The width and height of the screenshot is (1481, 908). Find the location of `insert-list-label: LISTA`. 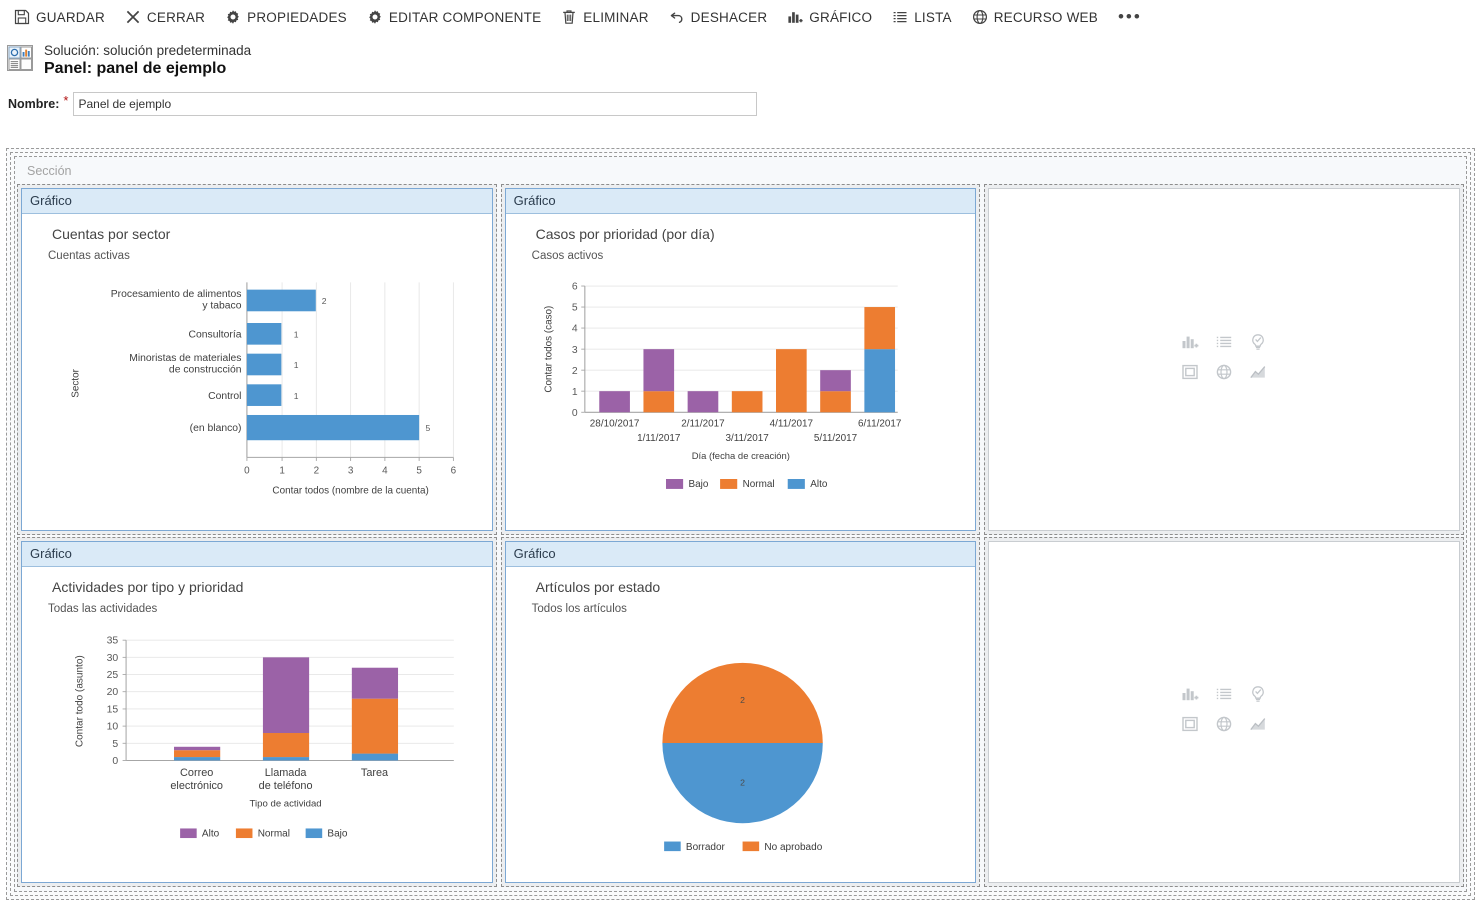

insert-list-label: LISTA is located at coordinates (933, 17).